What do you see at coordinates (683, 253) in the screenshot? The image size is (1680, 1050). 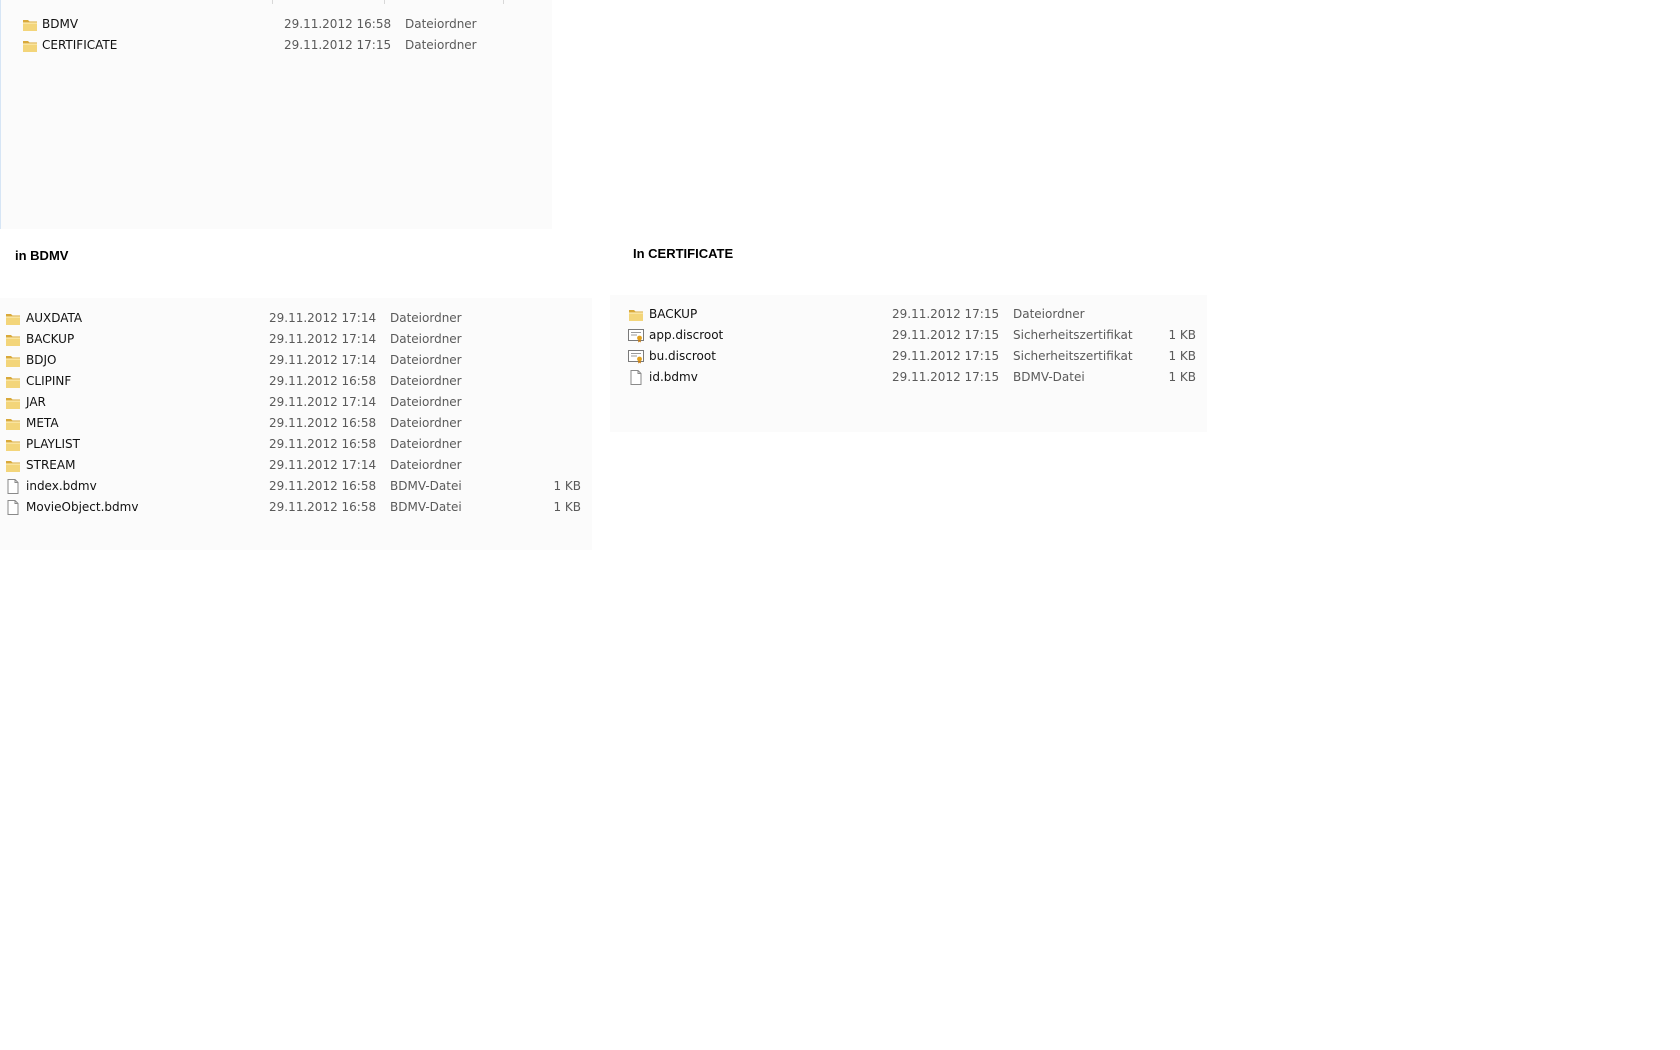 I see `section-heading-certificate: In CERTIFICATE` at bounding box center [683, 253].